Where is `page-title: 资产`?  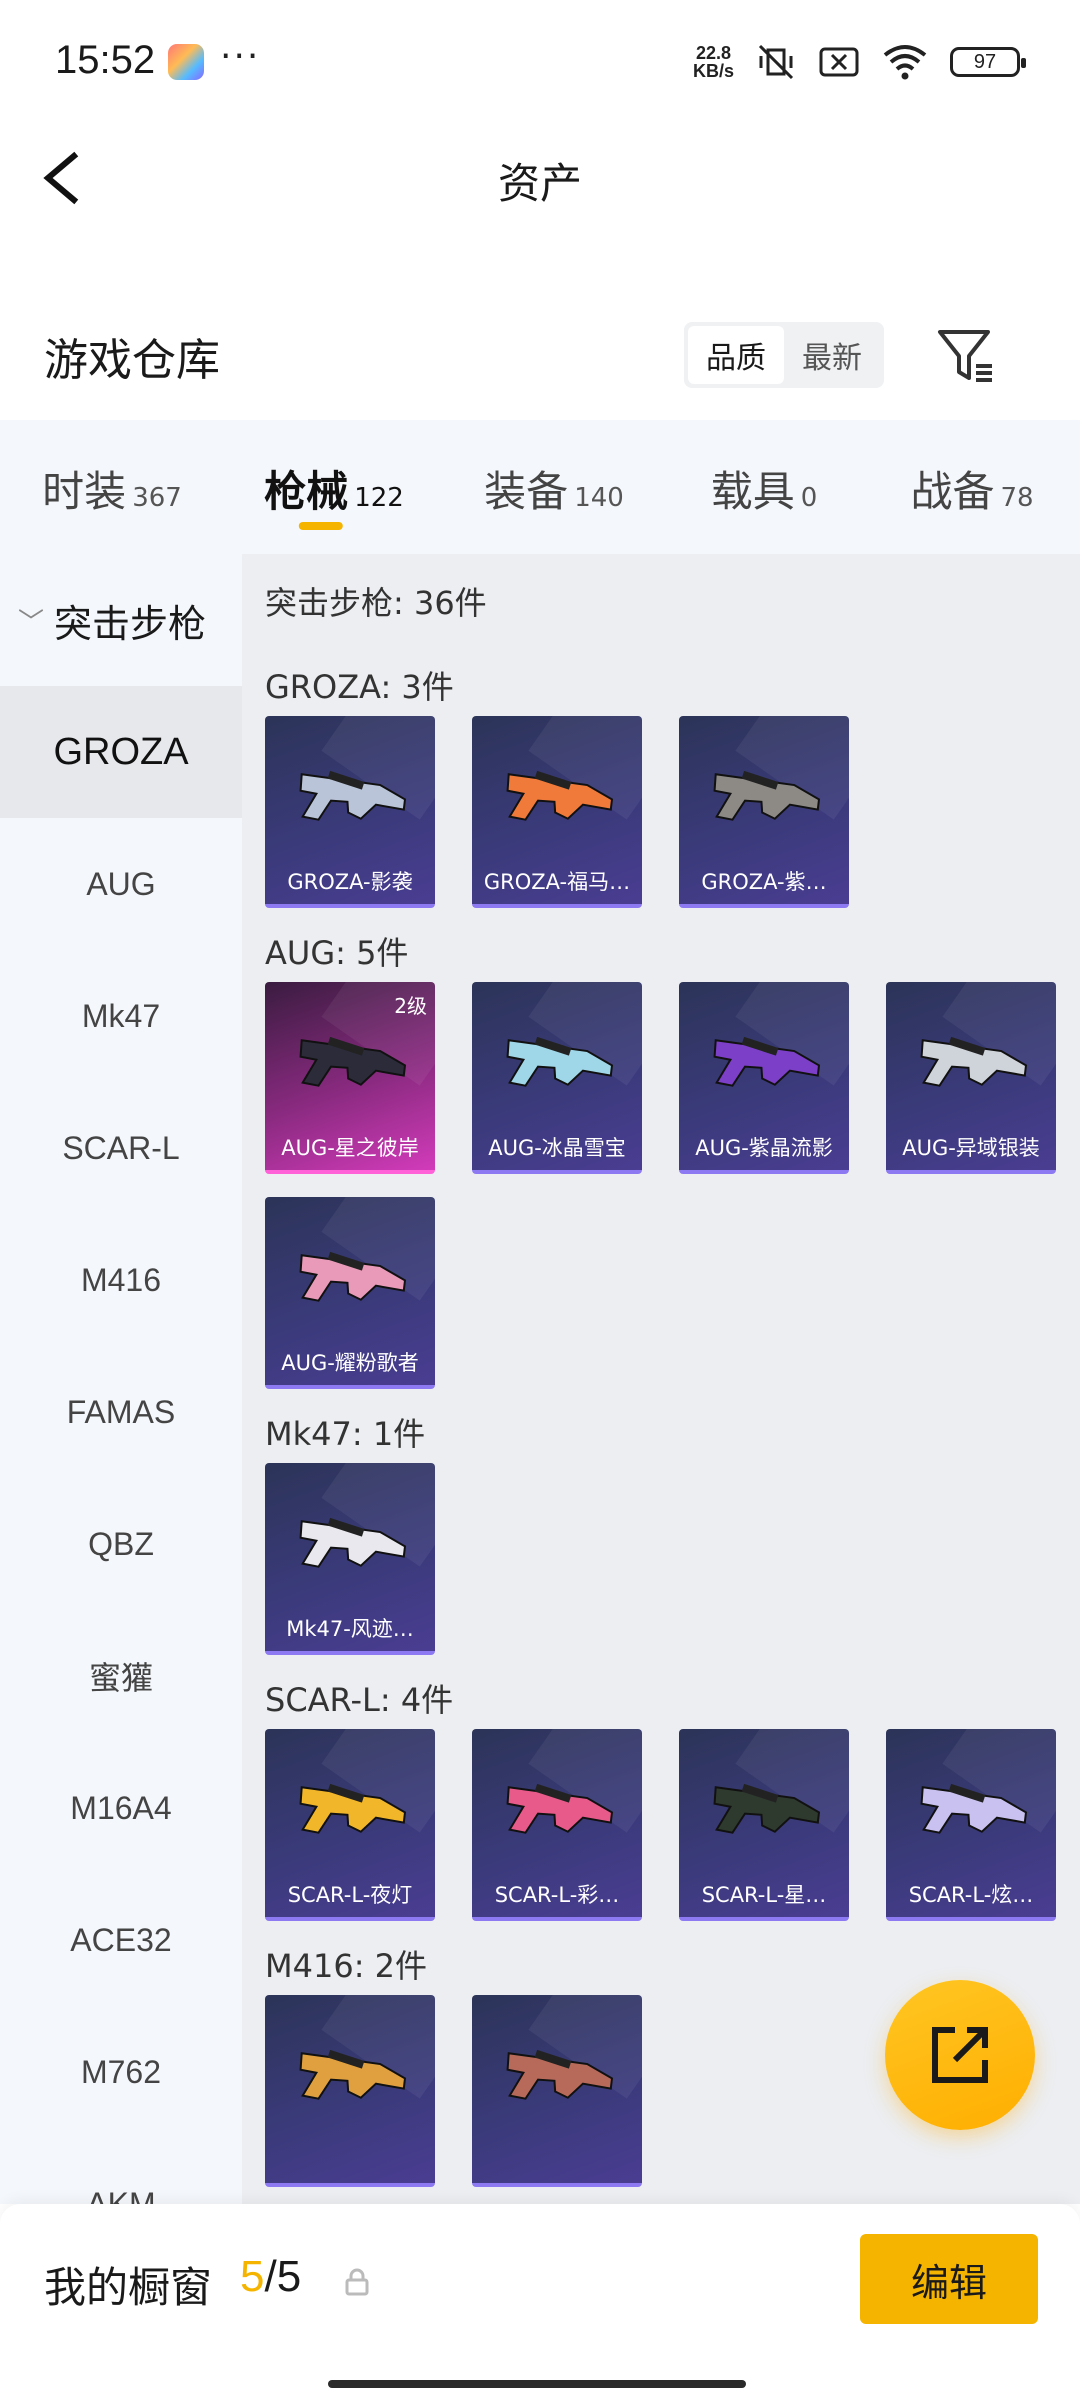 page-title: 资产 is located at coordinates (539, 183).